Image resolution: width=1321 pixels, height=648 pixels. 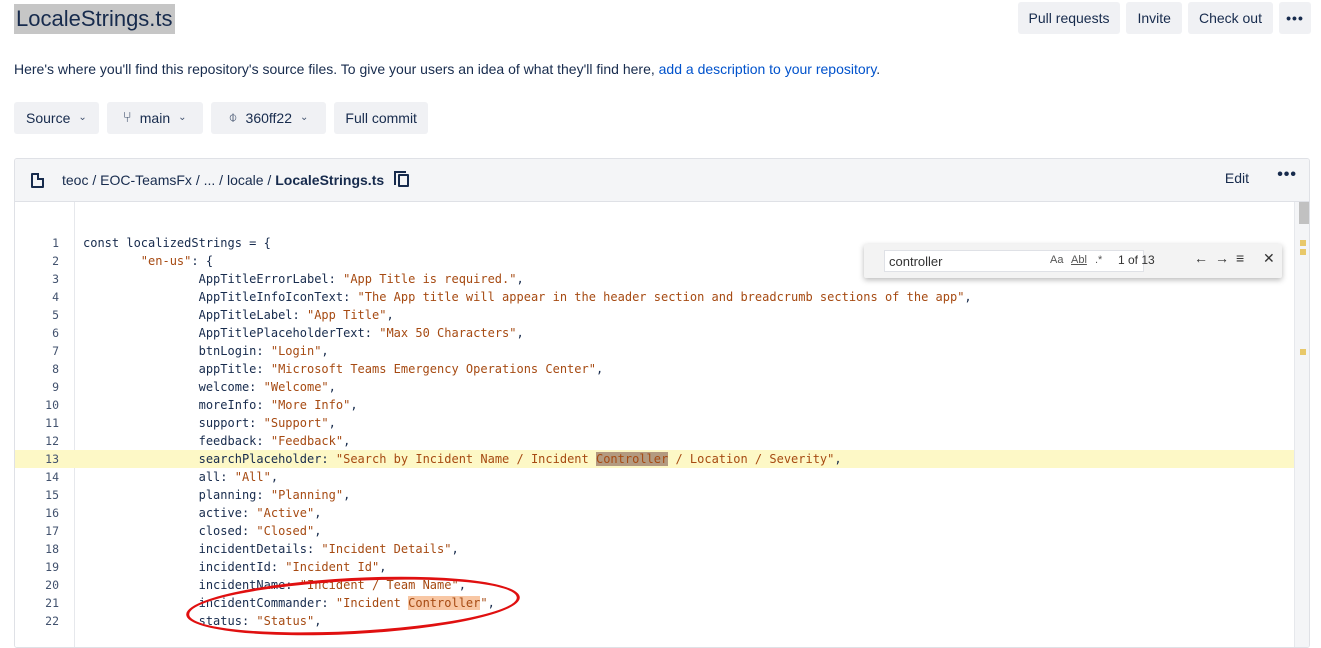 I want to click on commit-label: 360ff22, so click(x=268, y=118).